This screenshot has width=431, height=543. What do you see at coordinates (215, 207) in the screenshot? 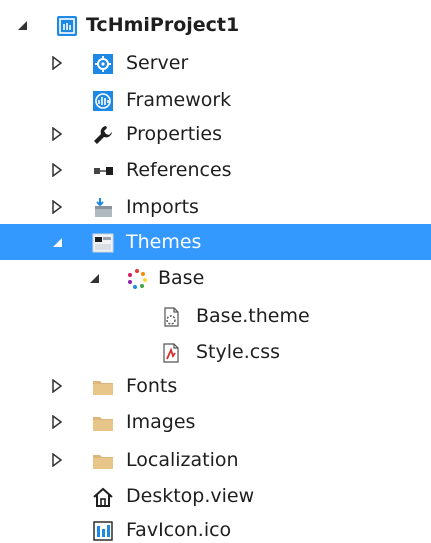
I see `tree-item-imports: Imports` at bounding box center [215, 207].